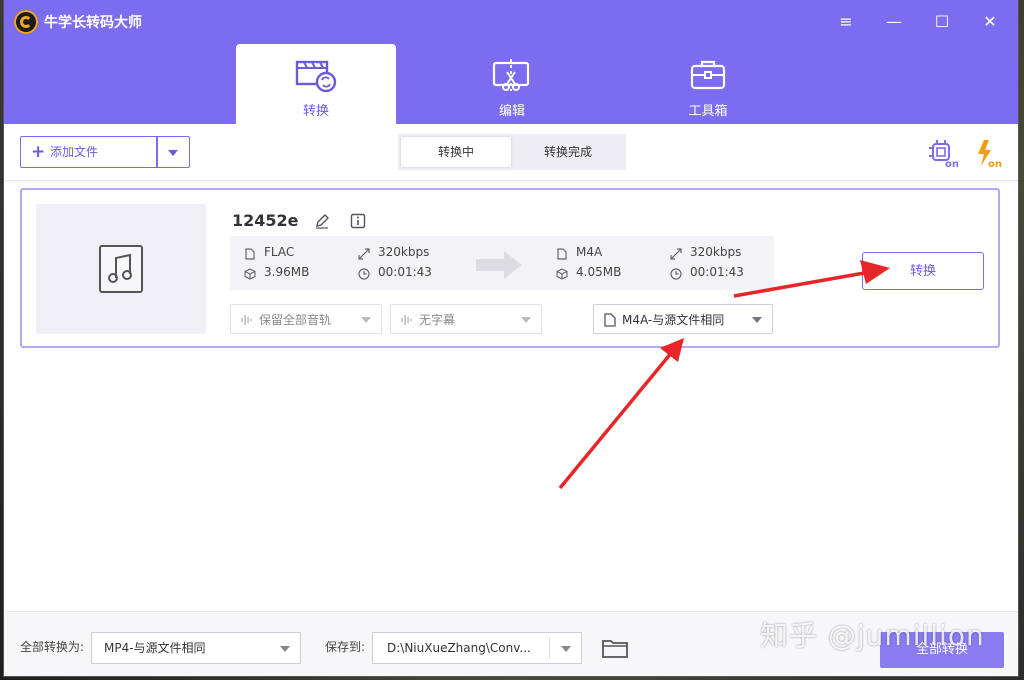  What do you see at coordinates (942, 22) in the screenshot?
I see `maximize-button: ☐` at bounding box center [942, 22].